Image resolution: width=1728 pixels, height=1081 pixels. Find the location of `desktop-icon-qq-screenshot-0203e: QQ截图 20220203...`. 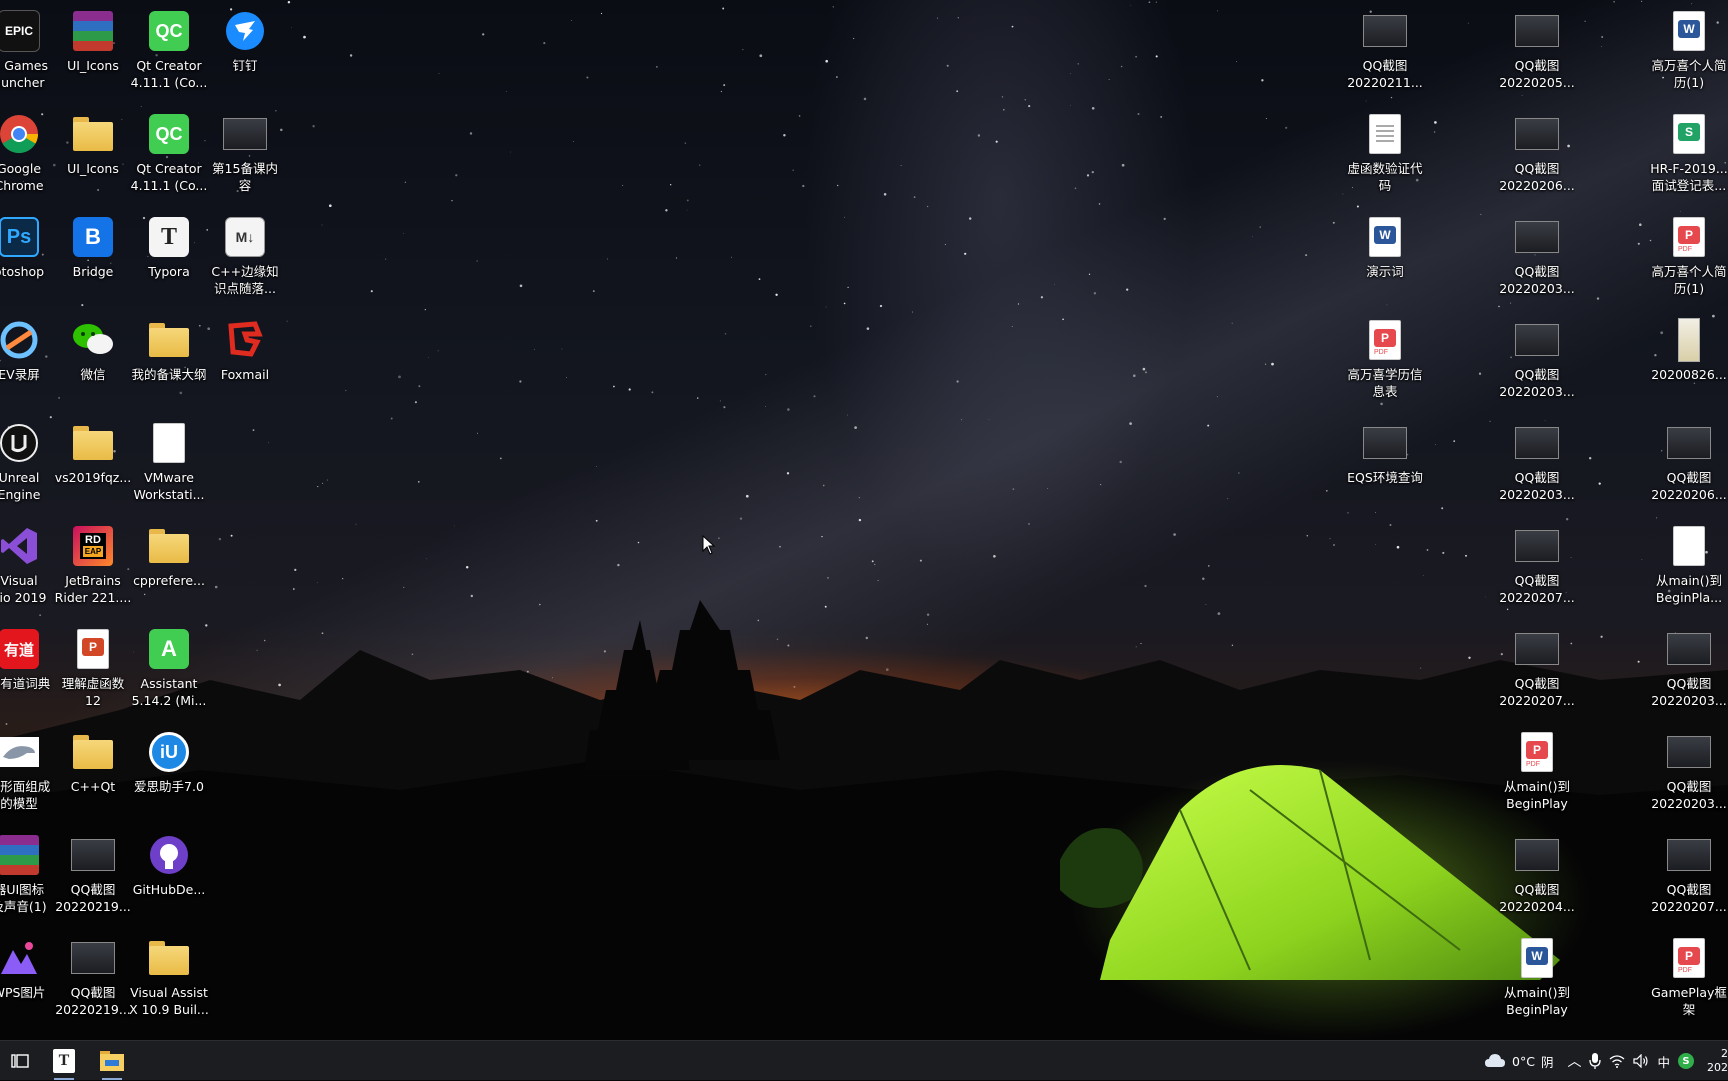

desktop-icon-qq-screenshot-0203e: QQ截图 20220203... is located at coordinates (1687, 768).